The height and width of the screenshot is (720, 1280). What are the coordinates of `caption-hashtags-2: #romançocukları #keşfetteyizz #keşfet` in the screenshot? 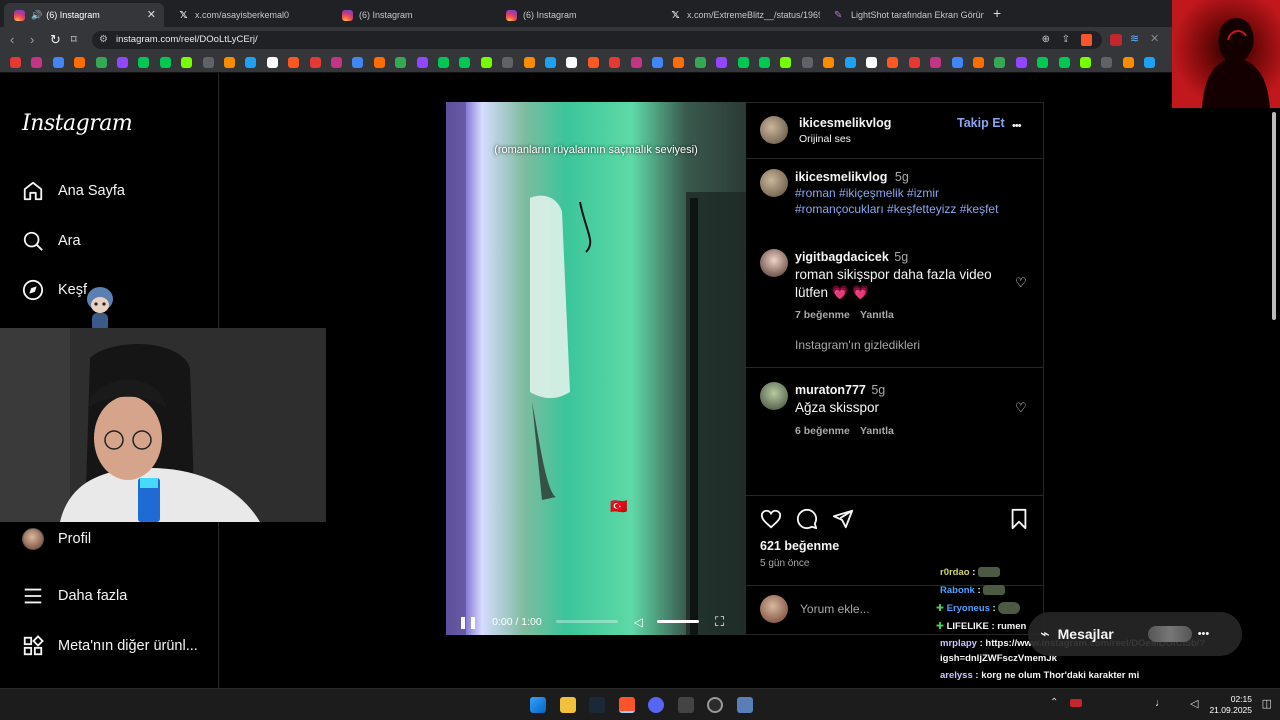 It's located at (896, 209).